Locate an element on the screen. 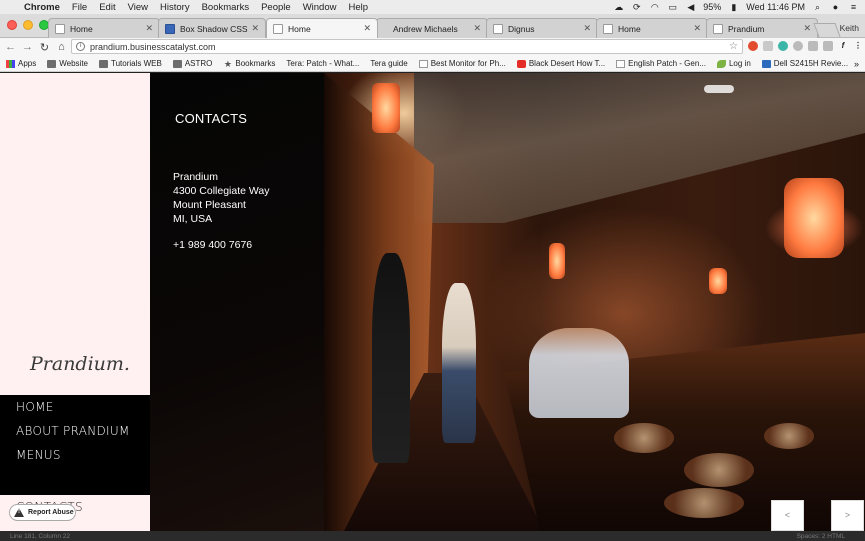  bookmark-folder-astro: ASTRO is located at coordinates (192, 63).